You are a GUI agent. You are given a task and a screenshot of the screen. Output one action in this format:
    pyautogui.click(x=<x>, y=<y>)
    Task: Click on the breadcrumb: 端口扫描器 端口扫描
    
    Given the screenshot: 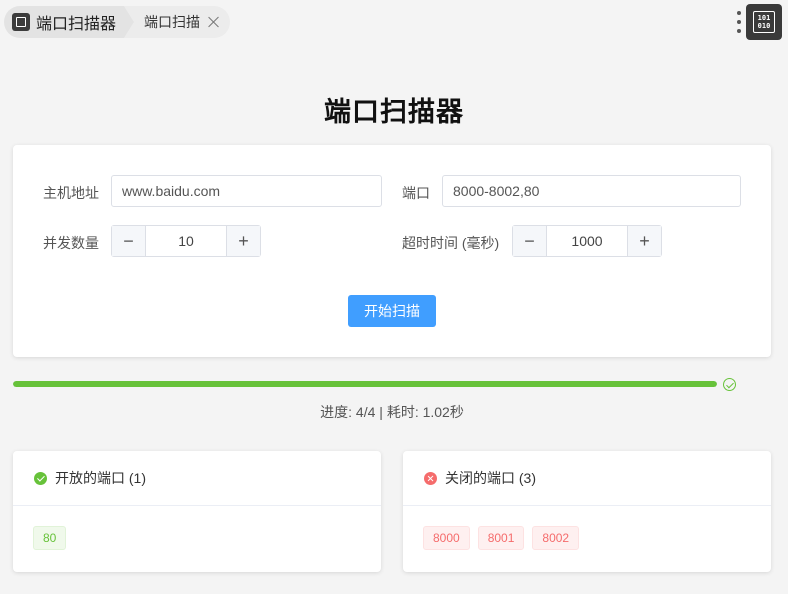 What is the action you would take?
    pyautogui.click(x=117, y=22)
    